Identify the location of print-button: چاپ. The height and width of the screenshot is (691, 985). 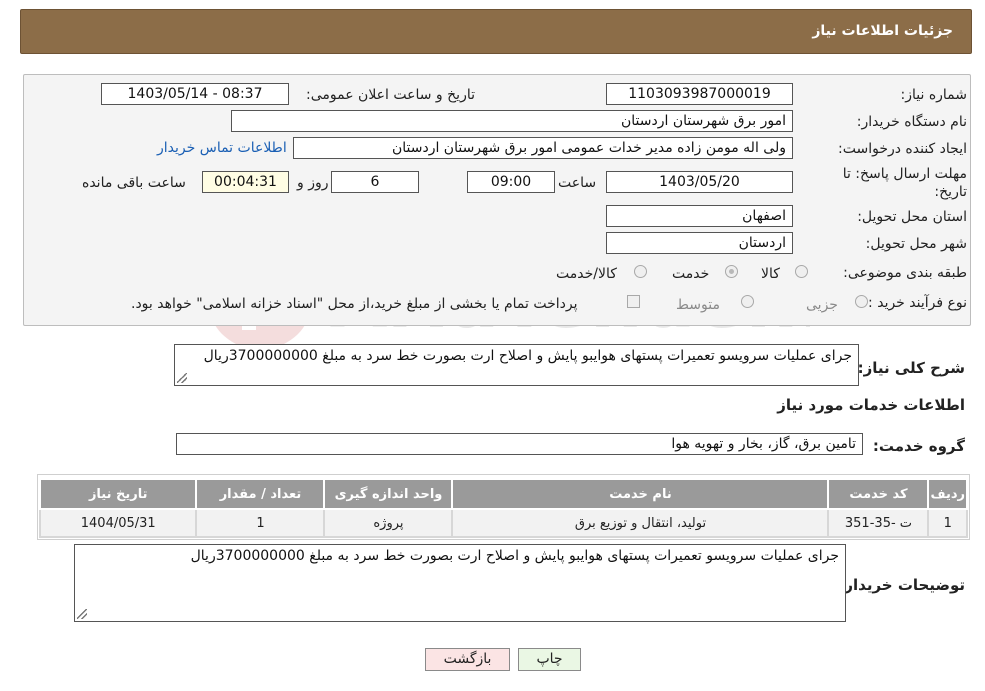
(549, 659).